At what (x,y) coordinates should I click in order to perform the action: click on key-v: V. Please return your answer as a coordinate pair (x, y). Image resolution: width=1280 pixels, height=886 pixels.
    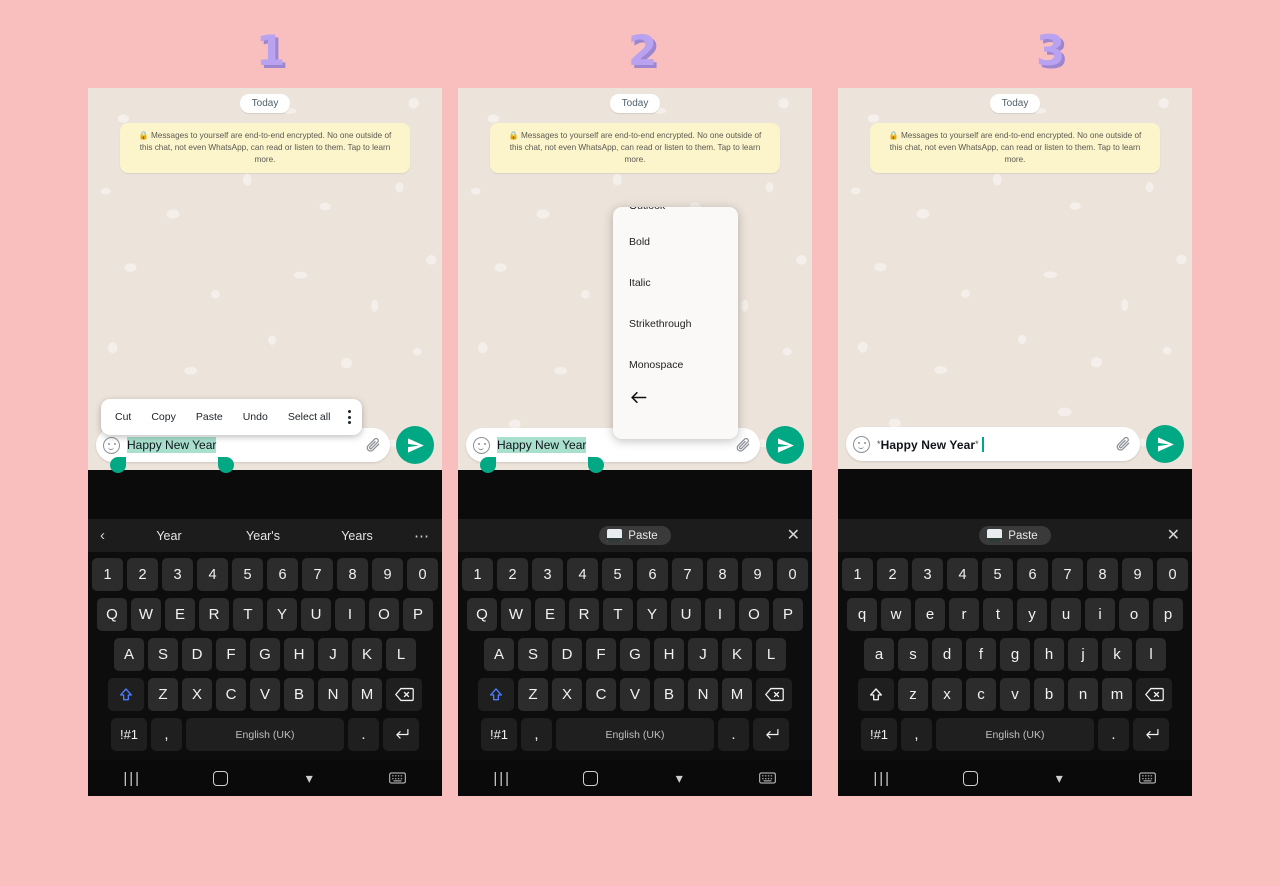
    Looking at the image, I should click on (635, 694).